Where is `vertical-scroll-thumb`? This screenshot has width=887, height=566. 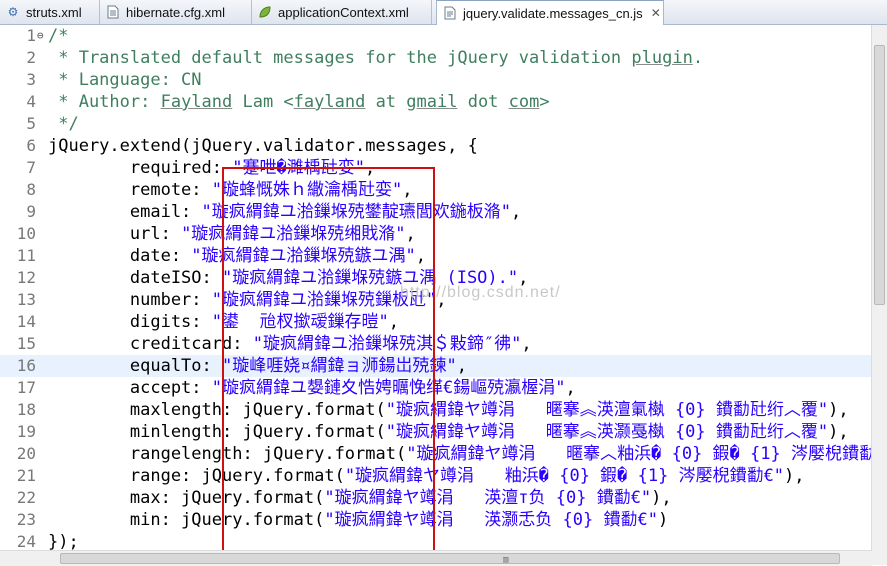
vertical-scroll-thumb is located at coordinates (879, 175).